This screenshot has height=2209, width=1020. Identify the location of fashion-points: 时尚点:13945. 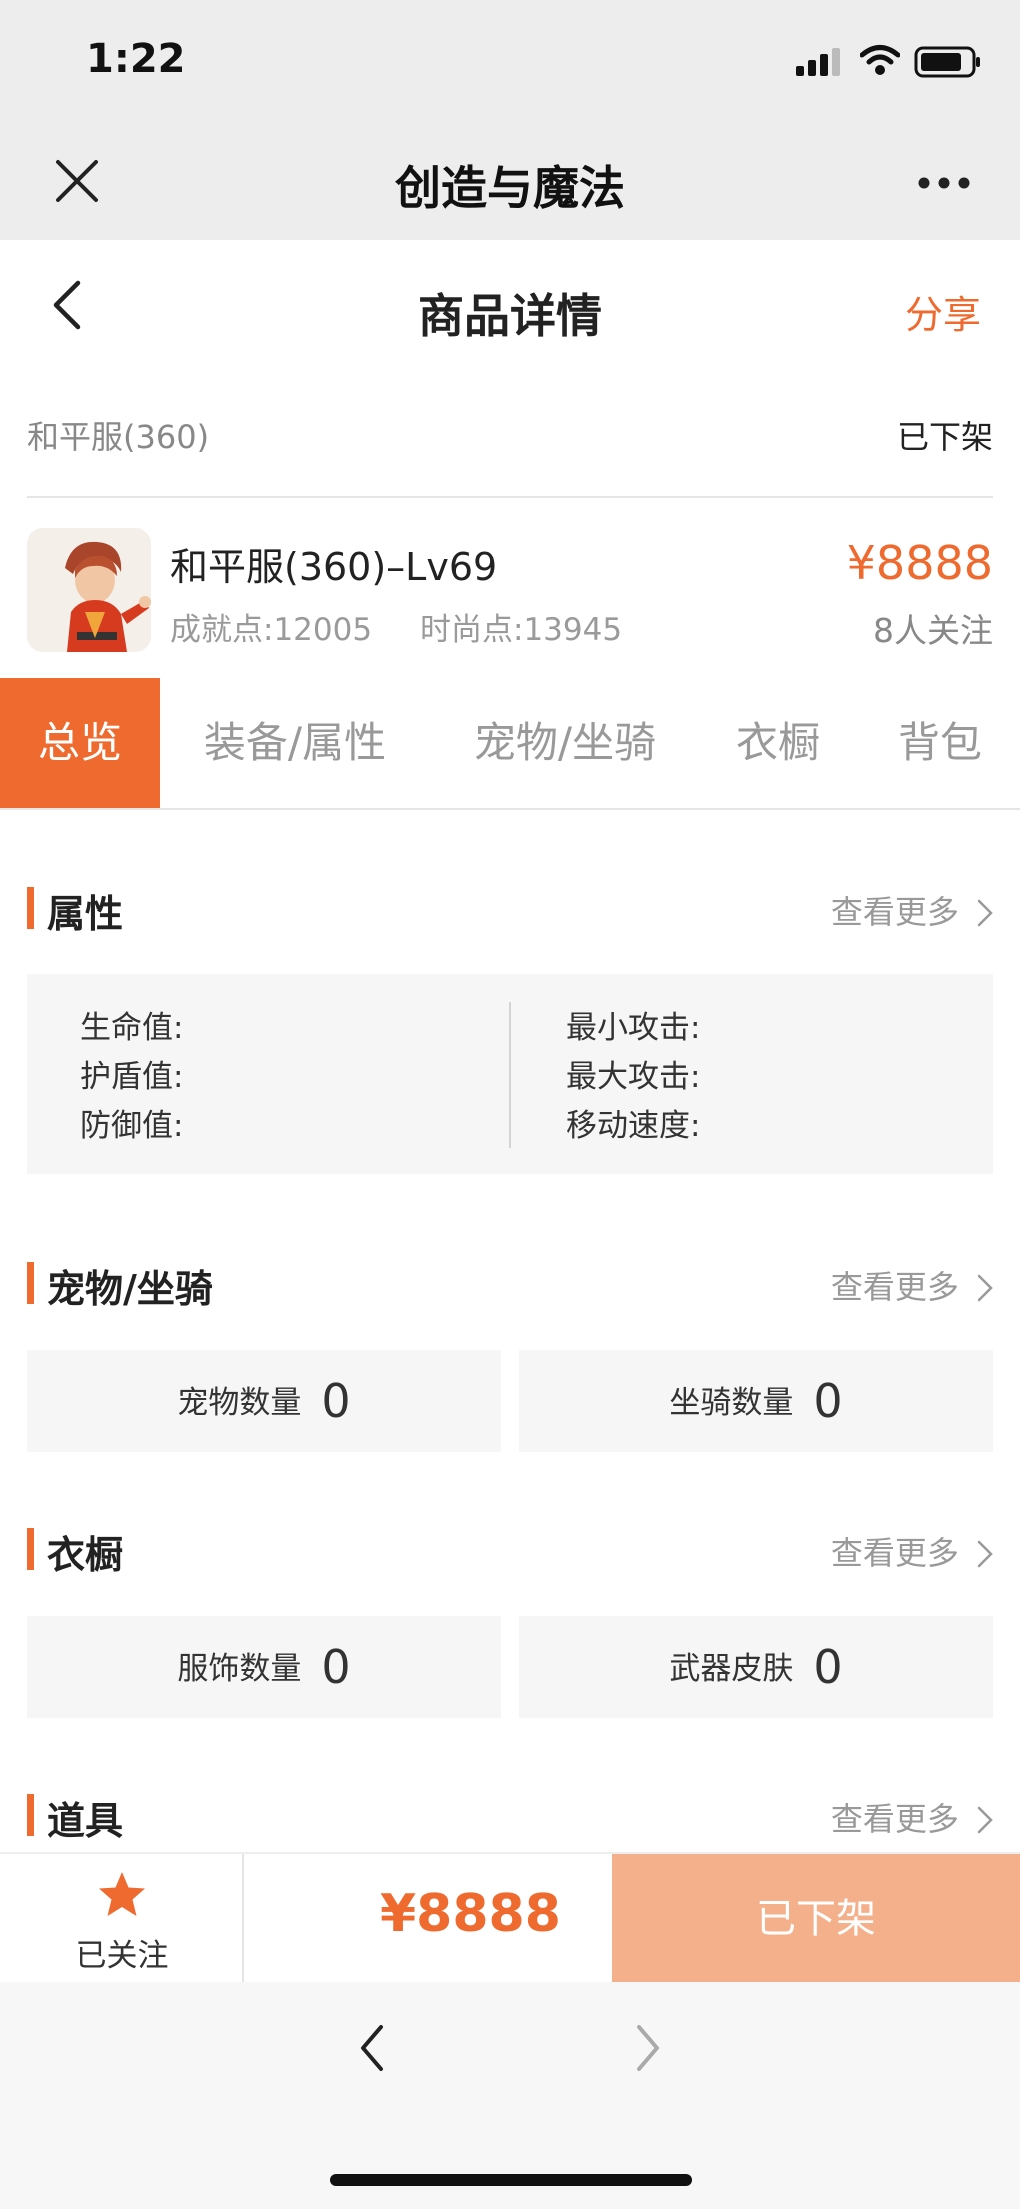
(521, 630).